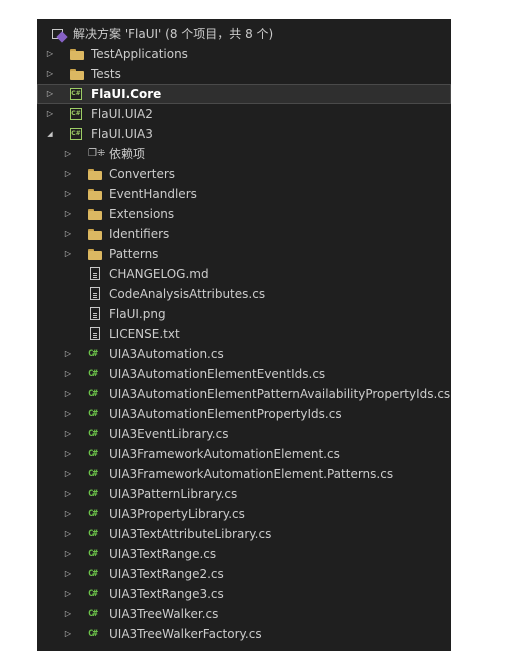  I want to click on tree-item-uia3treewalkerfactory-cs: ▷ C# UIA3TreeWalkerFactory.cs, so click(244, 634).